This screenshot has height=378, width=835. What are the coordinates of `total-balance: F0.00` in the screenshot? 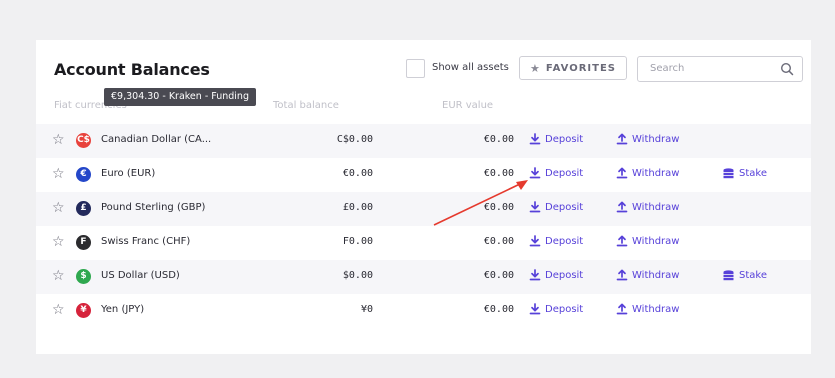 It's located at (357, 241).